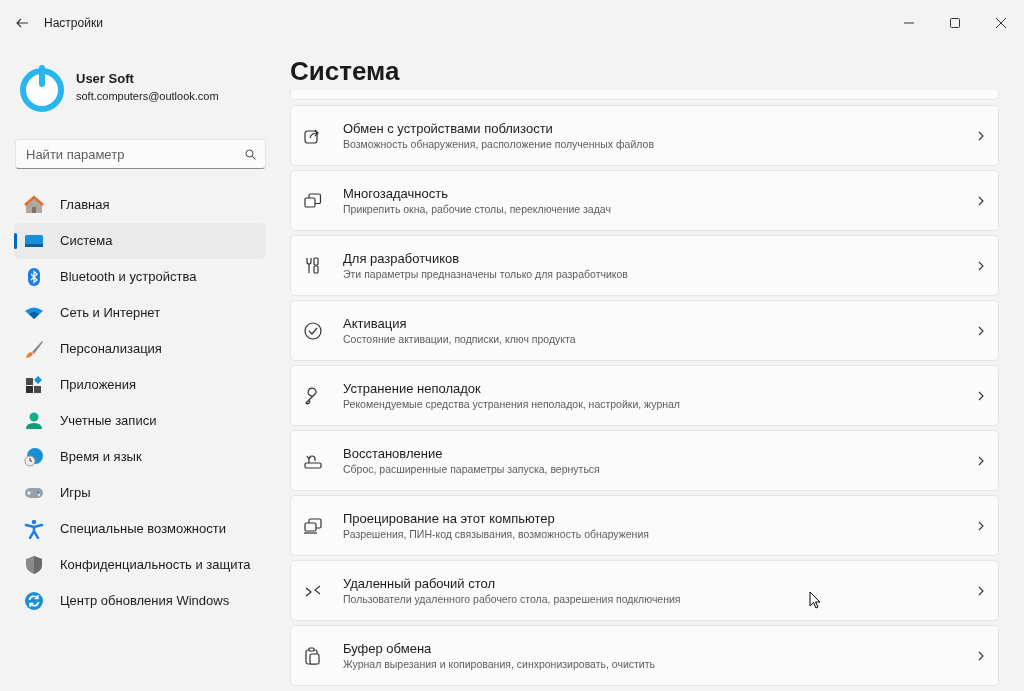 The image size is (1024, 691). Describe the element at coordinates (644, 460) in the screenshot. I see `setting-card: Восстановление Сброс, расширенные параметры запуска, вернуться` at that location.